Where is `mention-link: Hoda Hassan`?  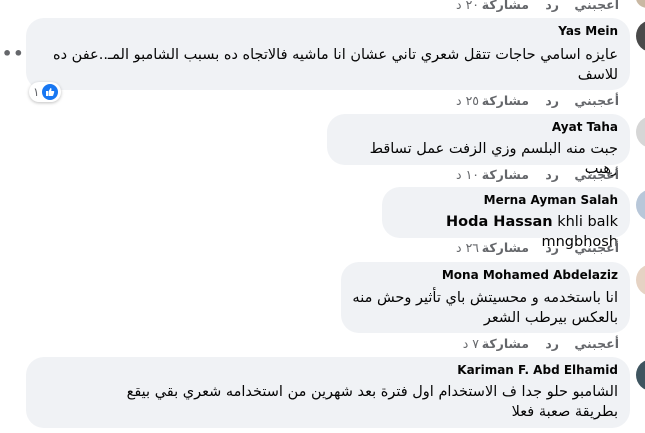
mention-link: Hoda Hassan is located at coordinates (499, 222).